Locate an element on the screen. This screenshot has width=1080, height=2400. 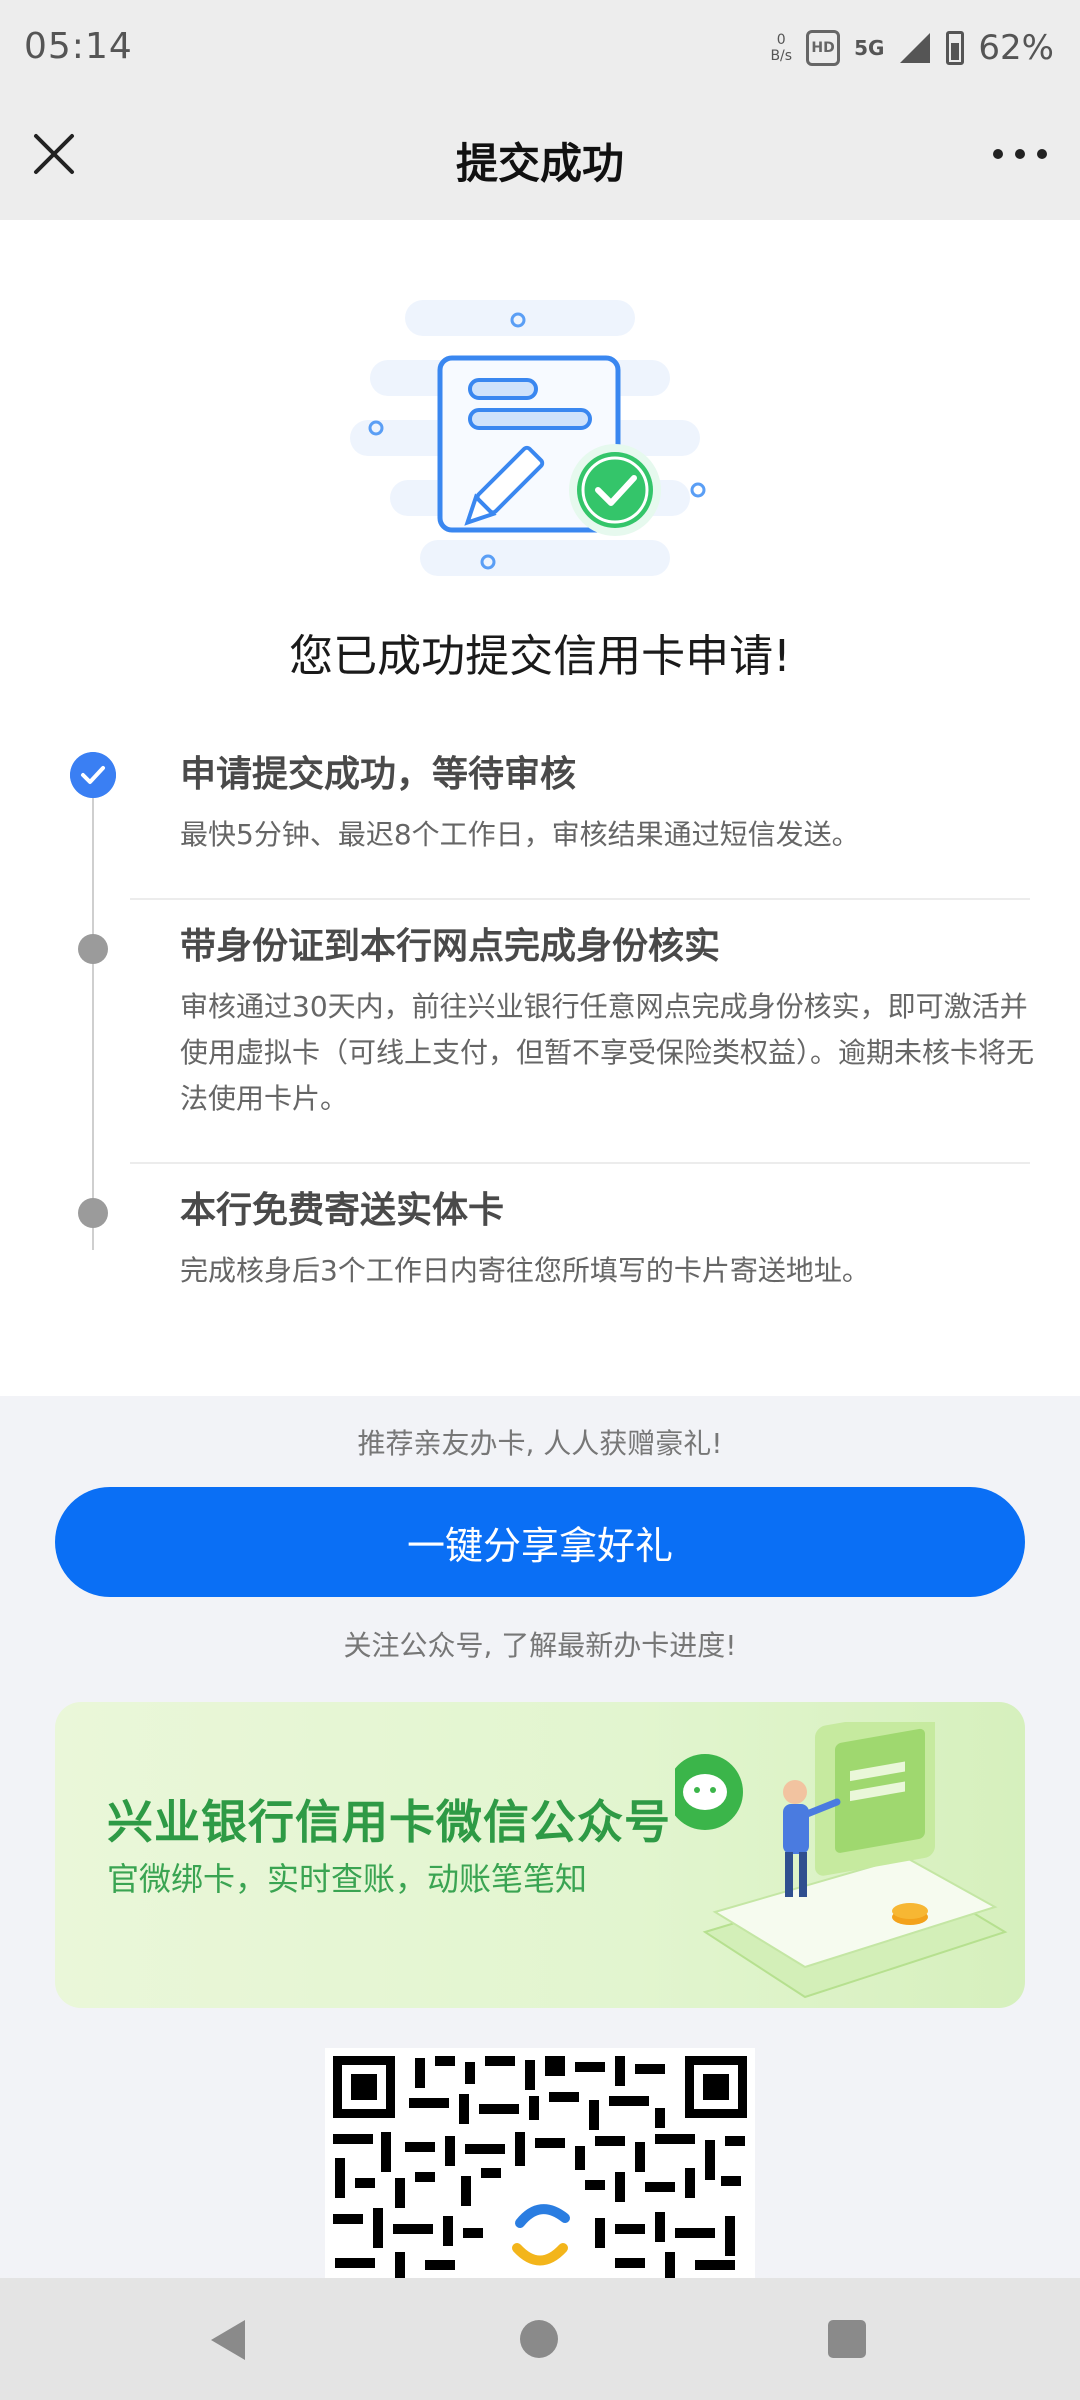
application-submitted-illustration is located at coordinates (528, 438).